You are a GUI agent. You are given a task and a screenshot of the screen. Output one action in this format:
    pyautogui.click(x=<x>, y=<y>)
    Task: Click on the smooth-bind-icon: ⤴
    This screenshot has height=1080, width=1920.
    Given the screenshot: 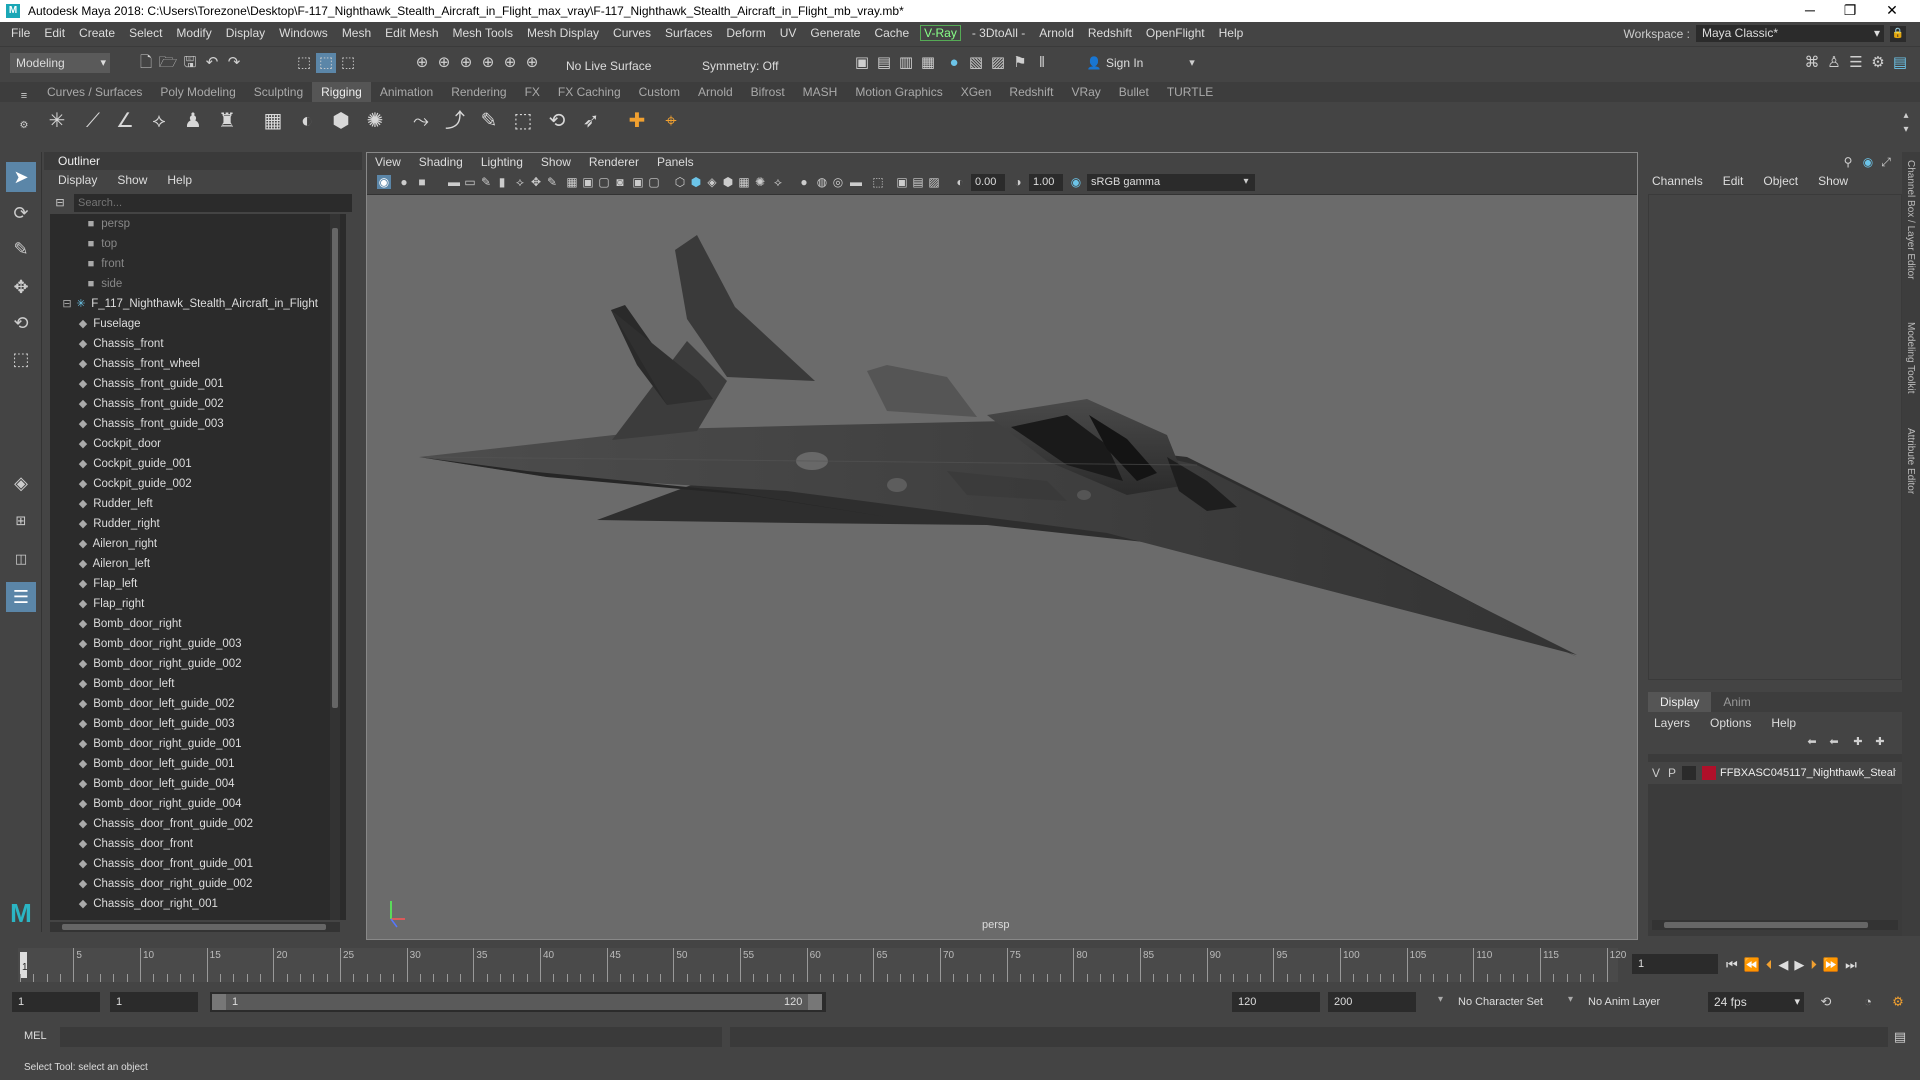 What is the action you would take?
    pyautogui.click(x=455, y=121)
    